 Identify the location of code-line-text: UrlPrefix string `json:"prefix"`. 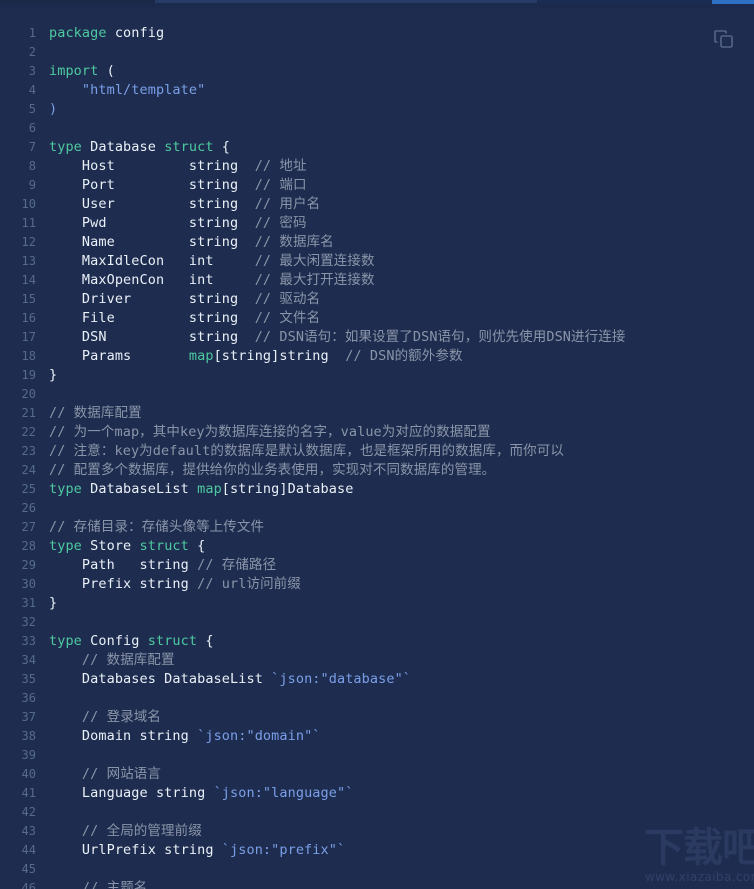
(190, 850).